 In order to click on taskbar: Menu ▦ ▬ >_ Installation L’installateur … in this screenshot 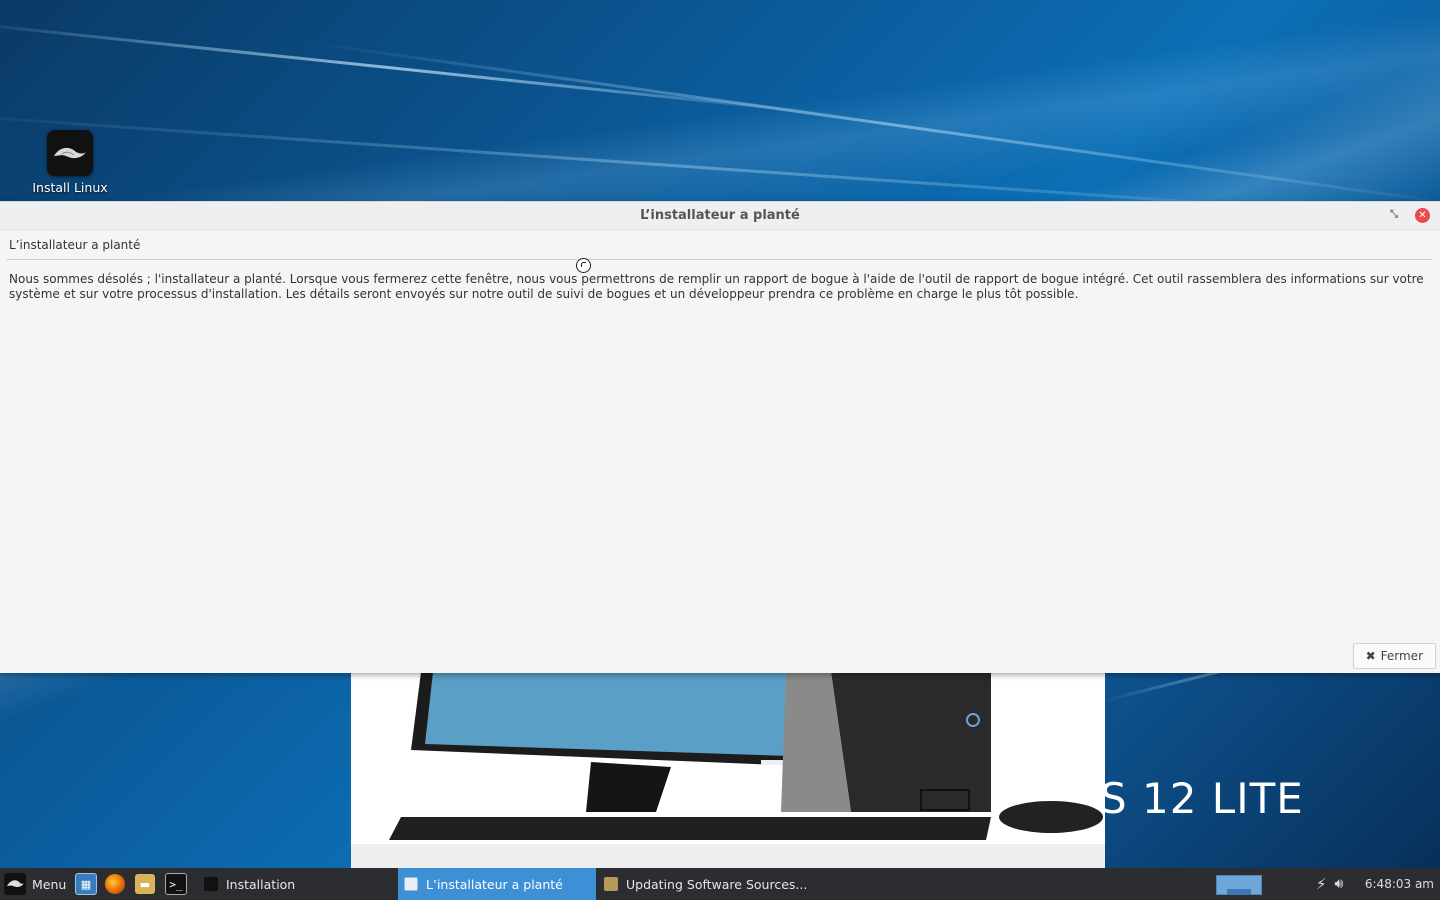, I will do `click(720, 884)`.